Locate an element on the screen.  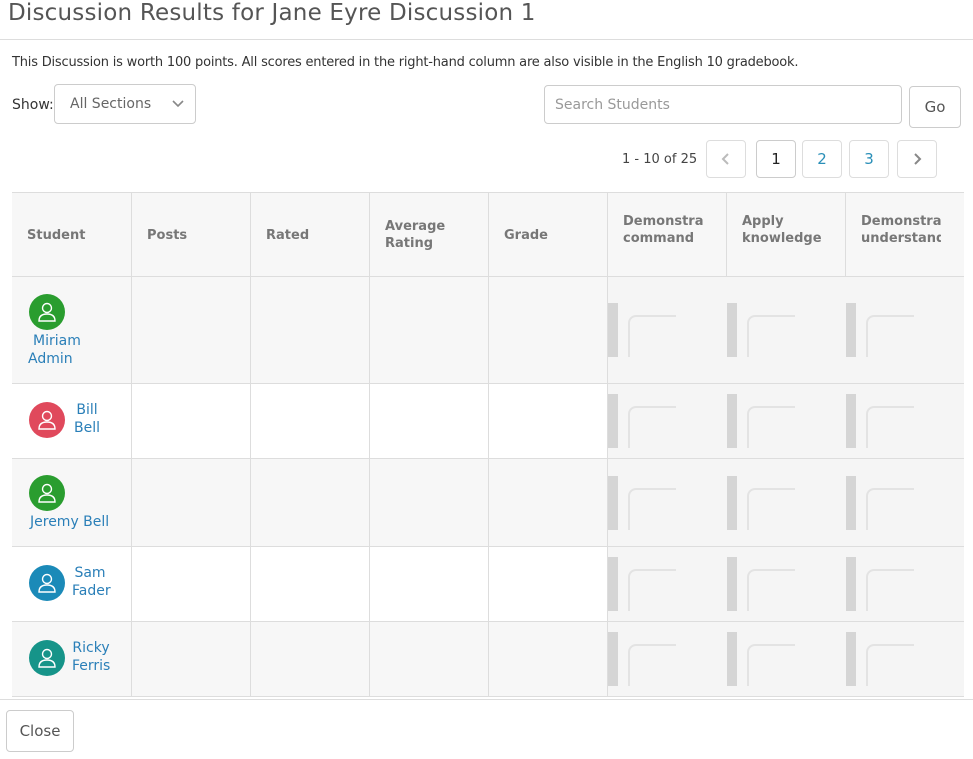
next-page-button is located at coordinates (917, 159).